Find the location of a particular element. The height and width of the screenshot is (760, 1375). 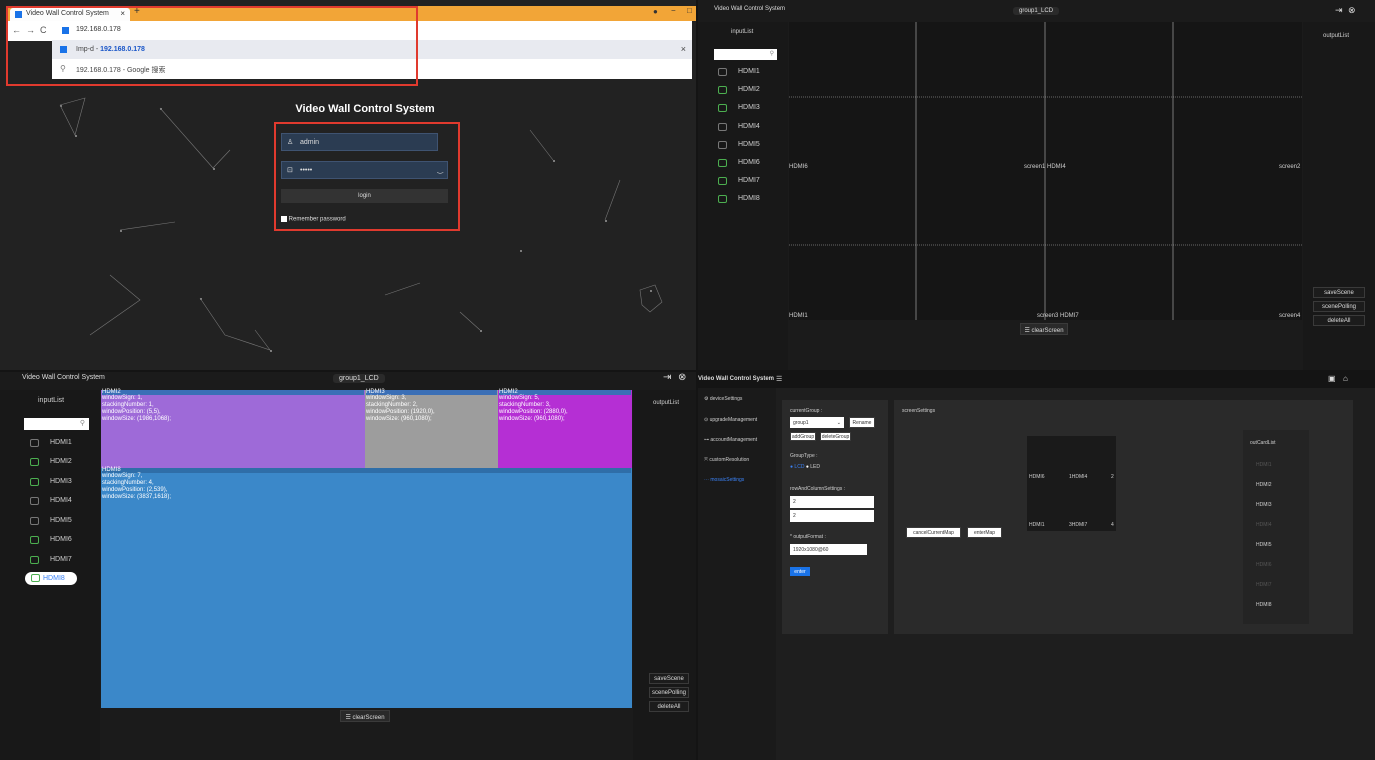

menu-label: upgradeManagement is located at coordinates (733, 420).